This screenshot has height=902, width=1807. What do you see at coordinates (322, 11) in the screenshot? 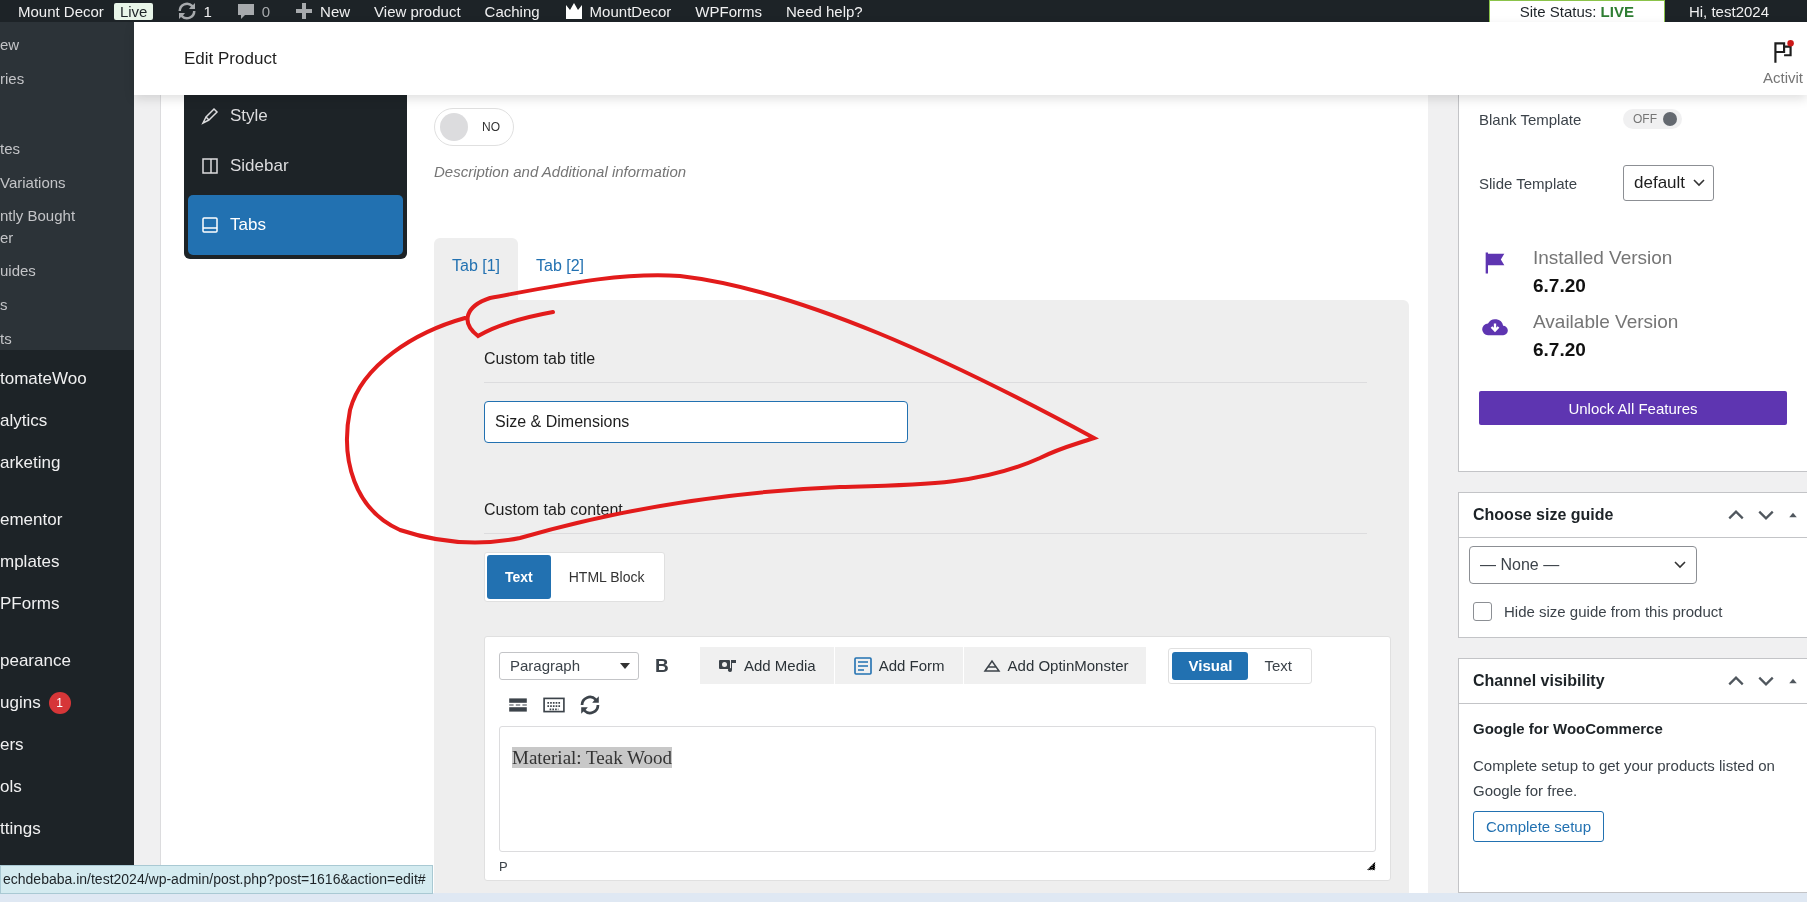
I see `new-link: New` at bounding box center [322, 11].